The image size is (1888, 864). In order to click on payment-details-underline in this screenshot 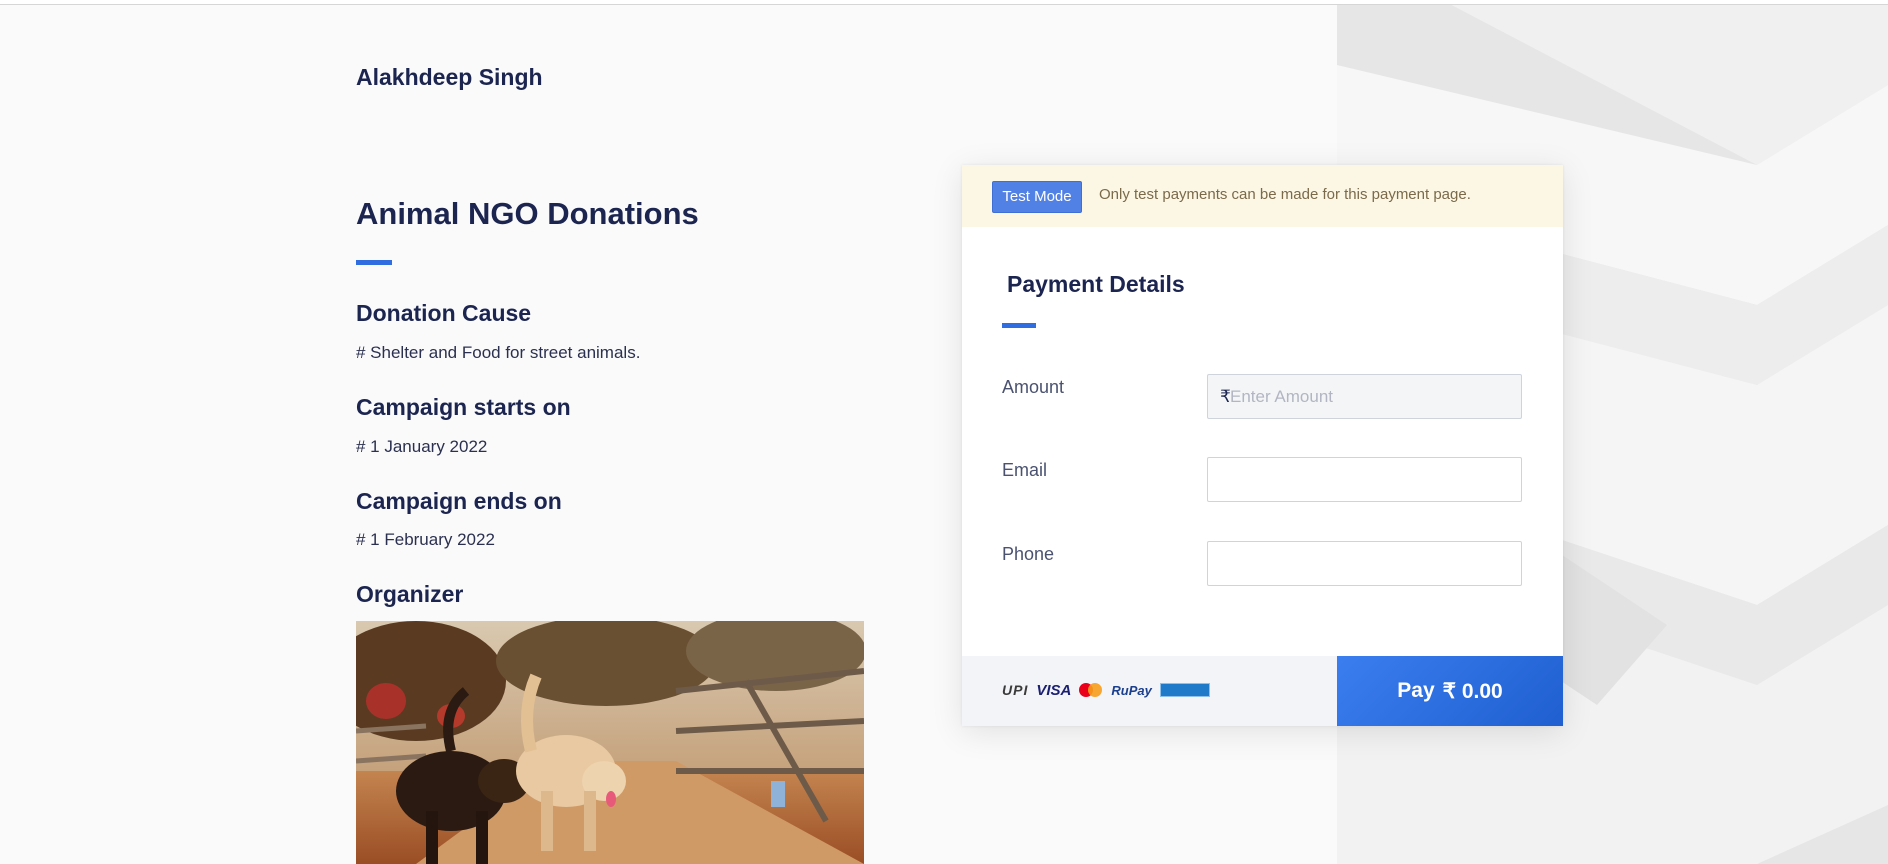, I will do `click(1019, 325)`.